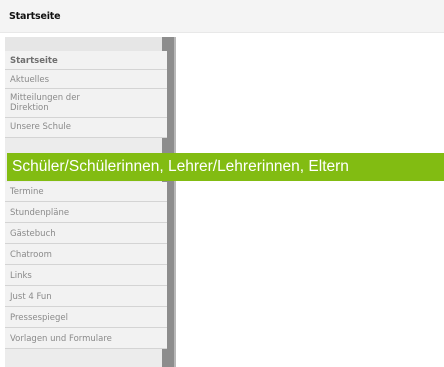 This screenshot has width=444, height=367. I want to click on nav-item-chatroom: Chatroom, so click(86, 254).